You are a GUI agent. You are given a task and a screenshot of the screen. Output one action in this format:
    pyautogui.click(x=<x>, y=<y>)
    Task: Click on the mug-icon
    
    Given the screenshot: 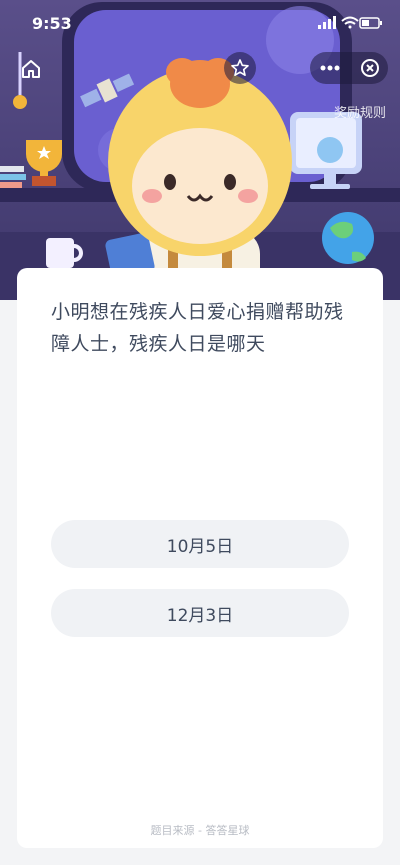 What is the action you would take?
    pyautogui.click(x=60, y=253)
    